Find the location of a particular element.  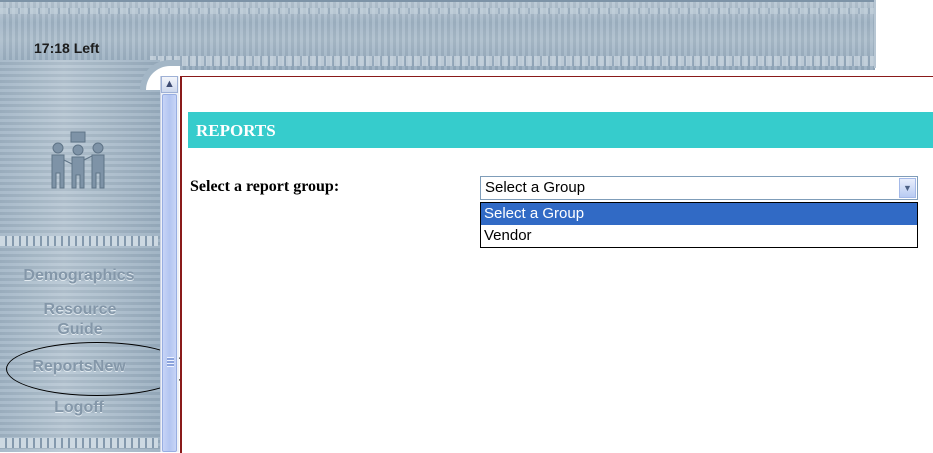

sidebar-item-resource-guide: Resource Guide is located at coordinates (80, 320).